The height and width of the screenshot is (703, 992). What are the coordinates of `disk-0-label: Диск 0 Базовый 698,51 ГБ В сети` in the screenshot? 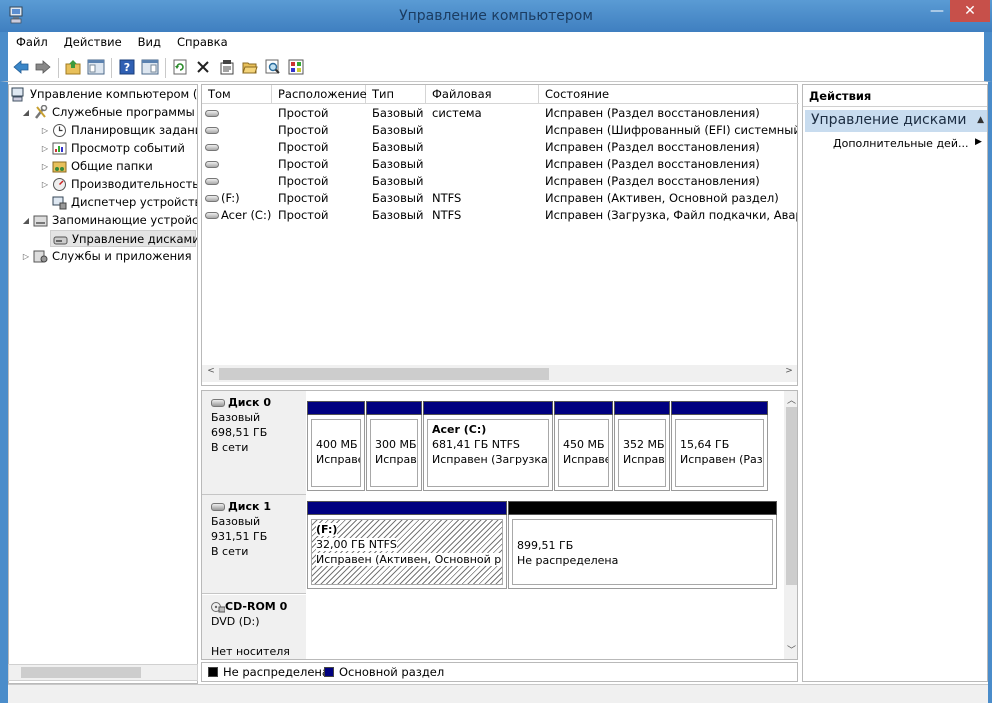 It's located at (254, 443).